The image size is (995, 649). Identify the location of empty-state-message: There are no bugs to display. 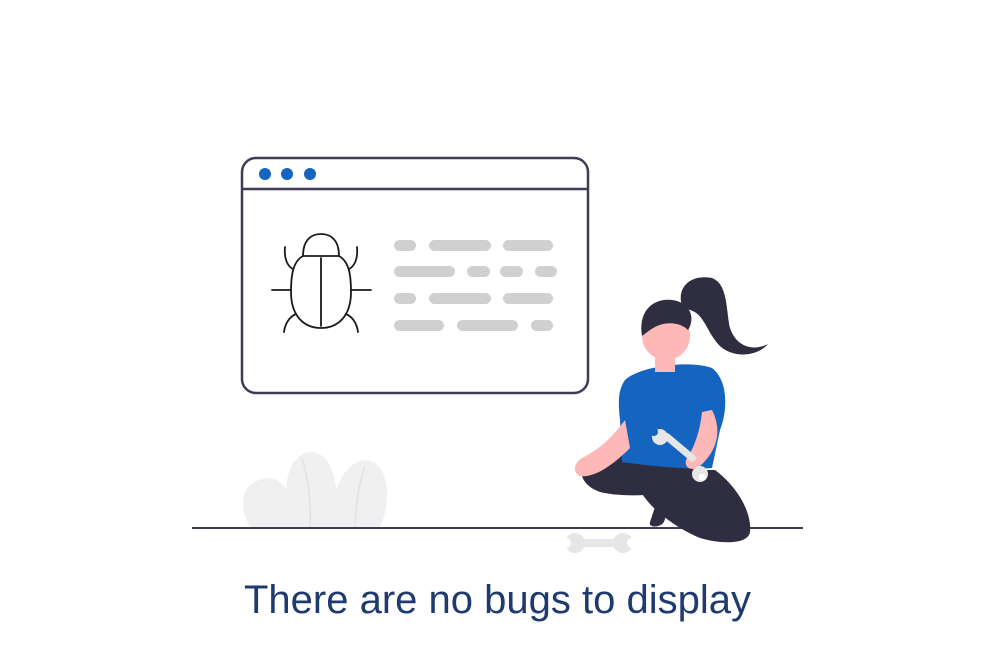
(497, 600).